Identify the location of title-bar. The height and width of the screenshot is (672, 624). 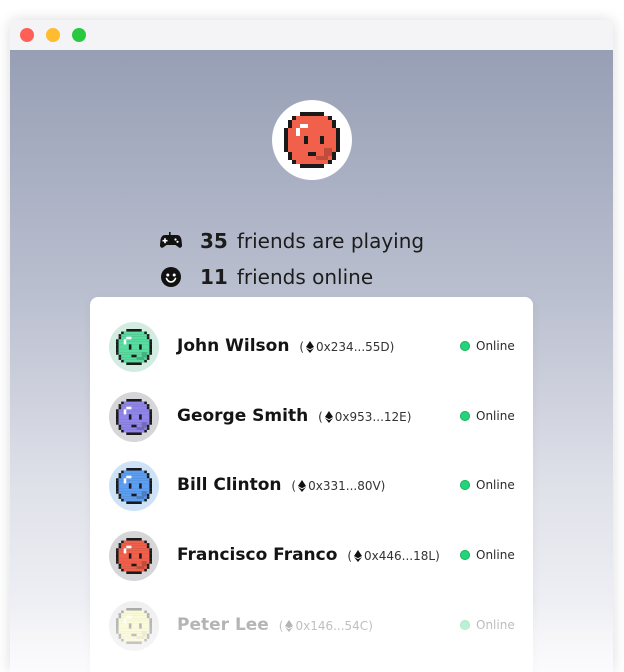
(311, 35).